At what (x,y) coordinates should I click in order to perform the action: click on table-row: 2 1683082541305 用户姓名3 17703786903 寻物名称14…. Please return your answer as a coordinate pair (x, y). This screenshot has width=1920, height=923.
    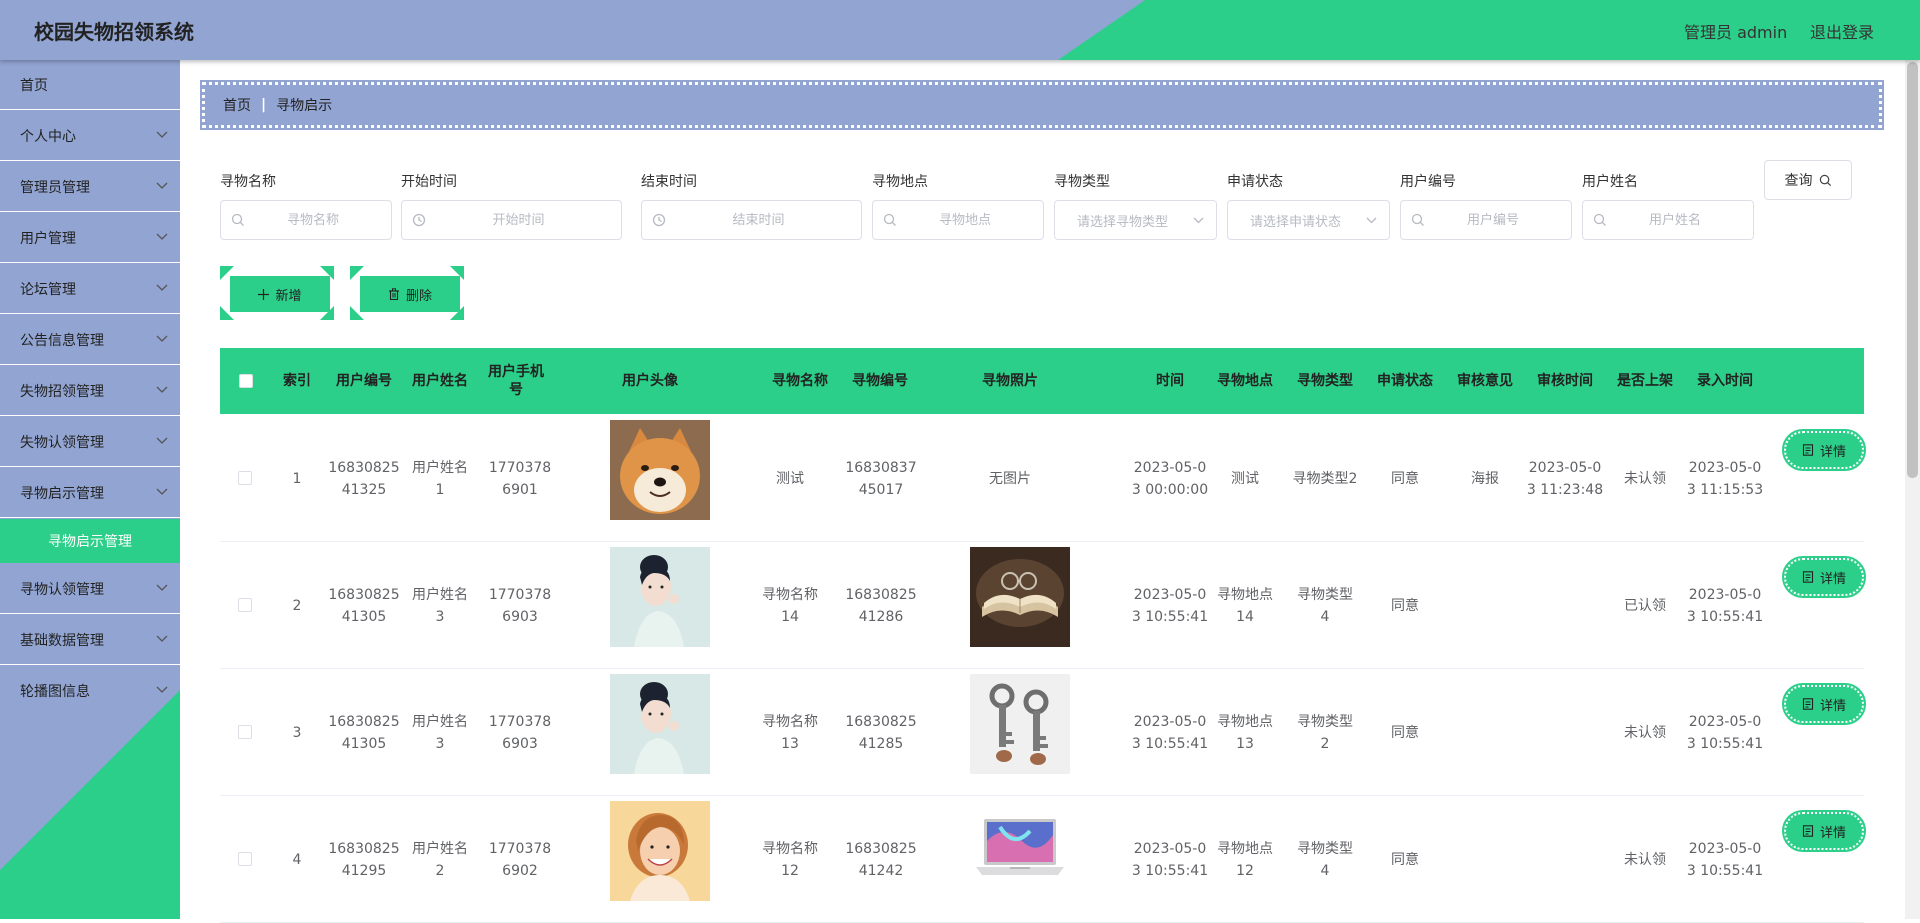
    Looking at the image, I should click on (1043, 605).